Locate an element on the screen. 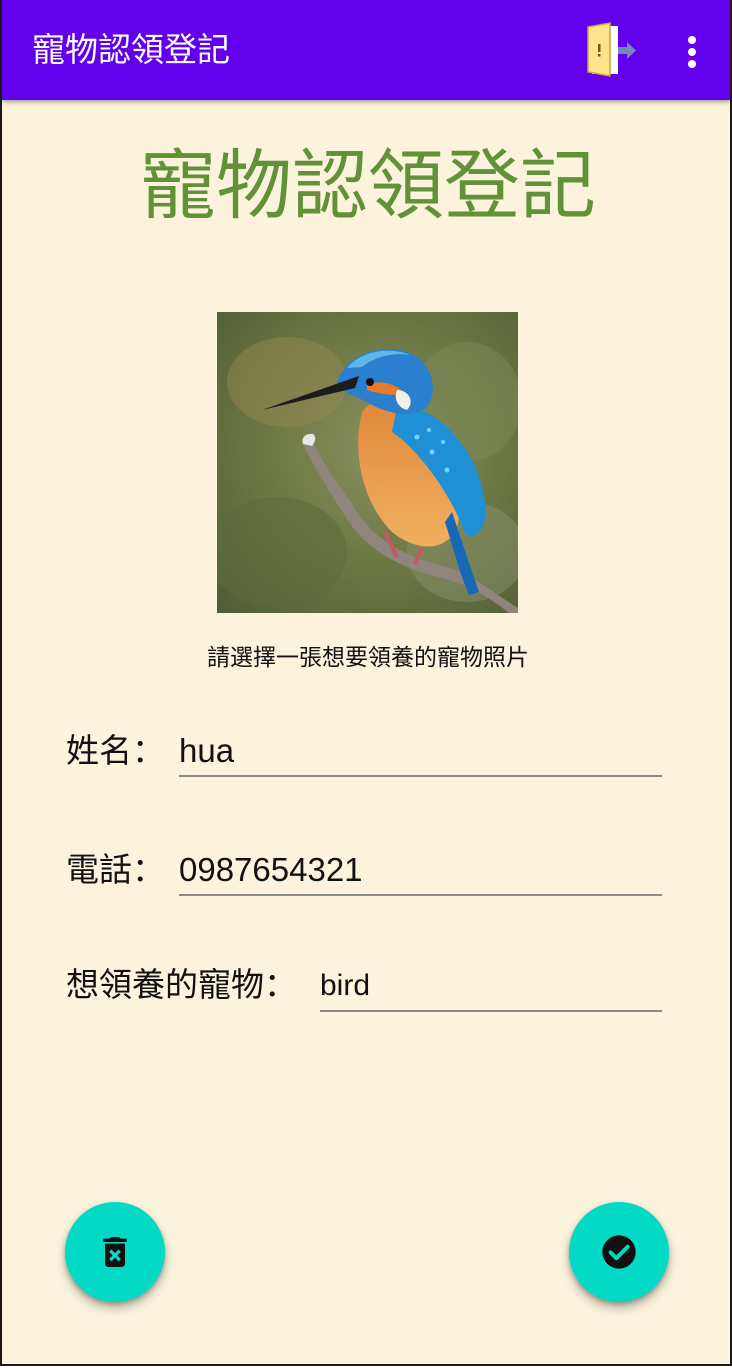 The height and width of the screenshot is (1368, 732). name-label: 姓名： is located at coordinates (115, 750).